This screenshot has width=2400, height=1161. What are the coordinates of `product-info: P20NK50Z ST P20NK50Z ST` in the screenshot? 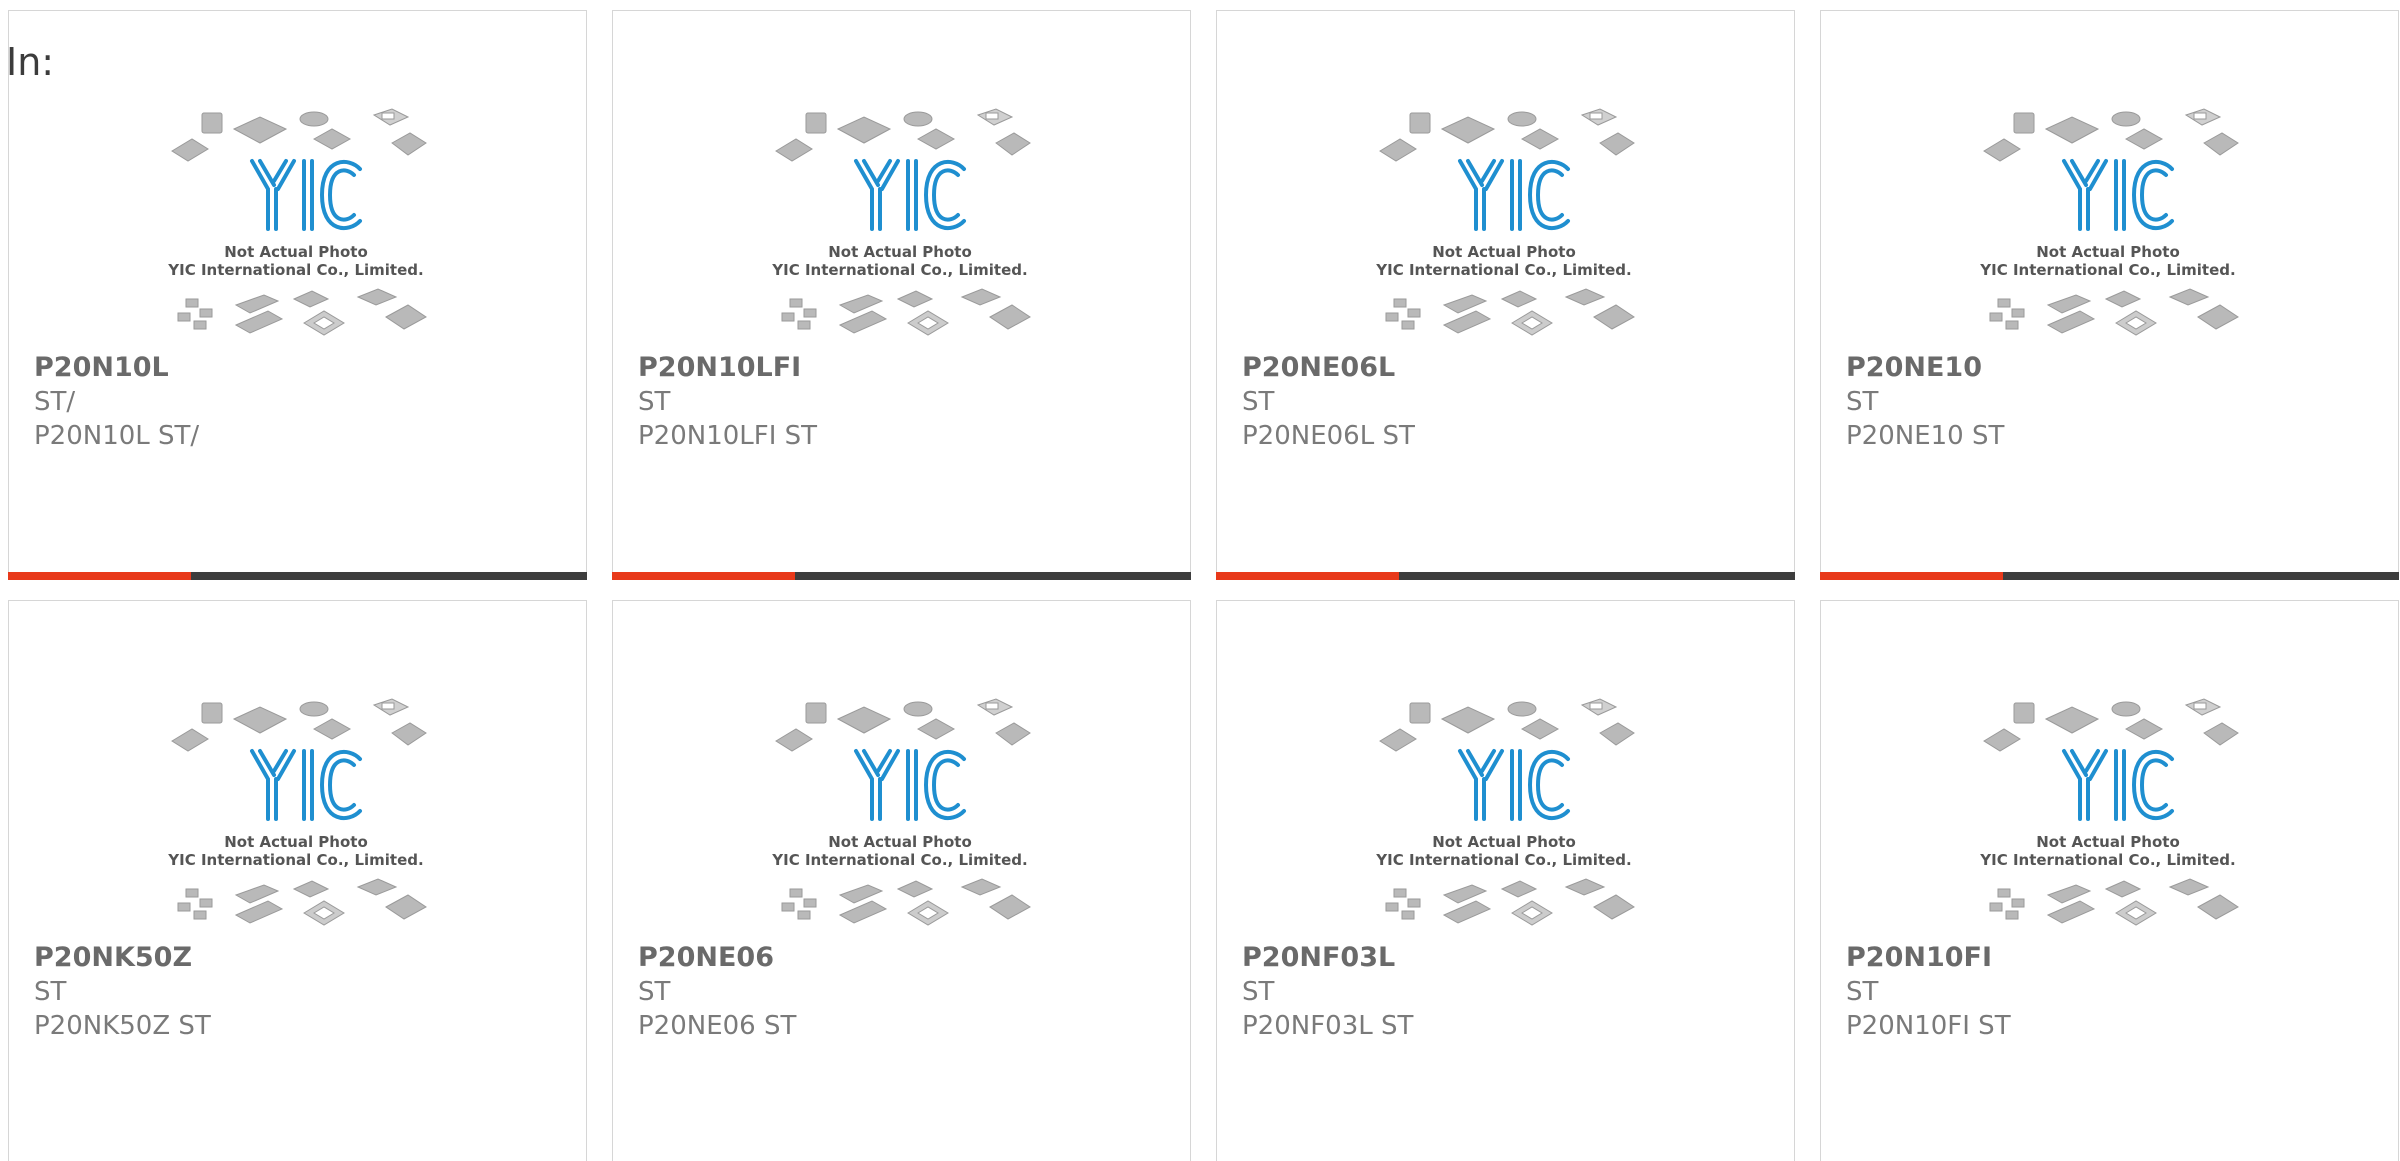 It's located at (122, 992).